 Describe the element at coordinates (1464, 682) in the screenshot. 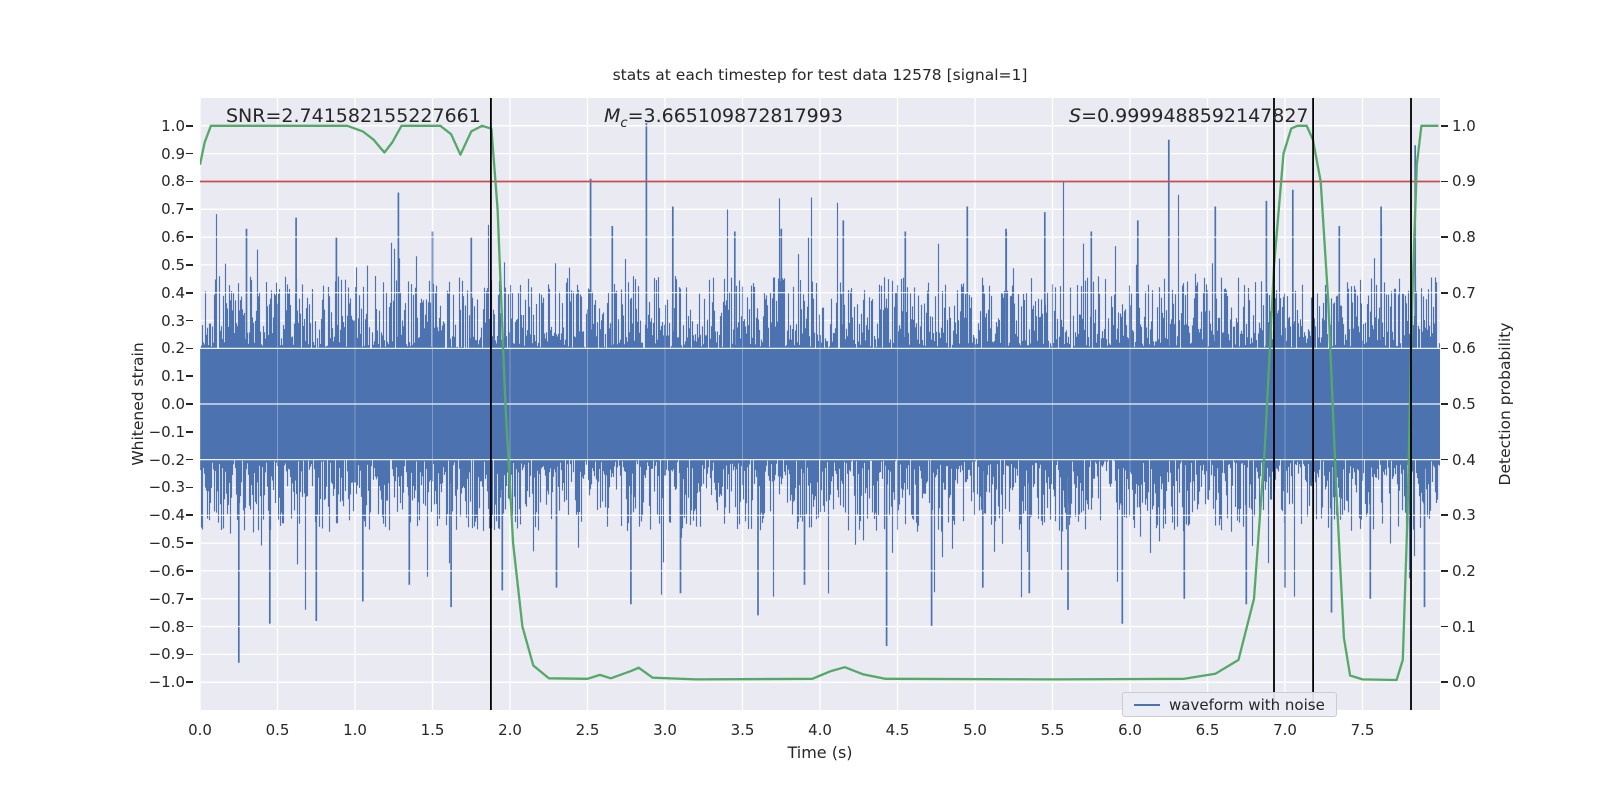

I see `y-right-tick-label: 0.0` at that location.